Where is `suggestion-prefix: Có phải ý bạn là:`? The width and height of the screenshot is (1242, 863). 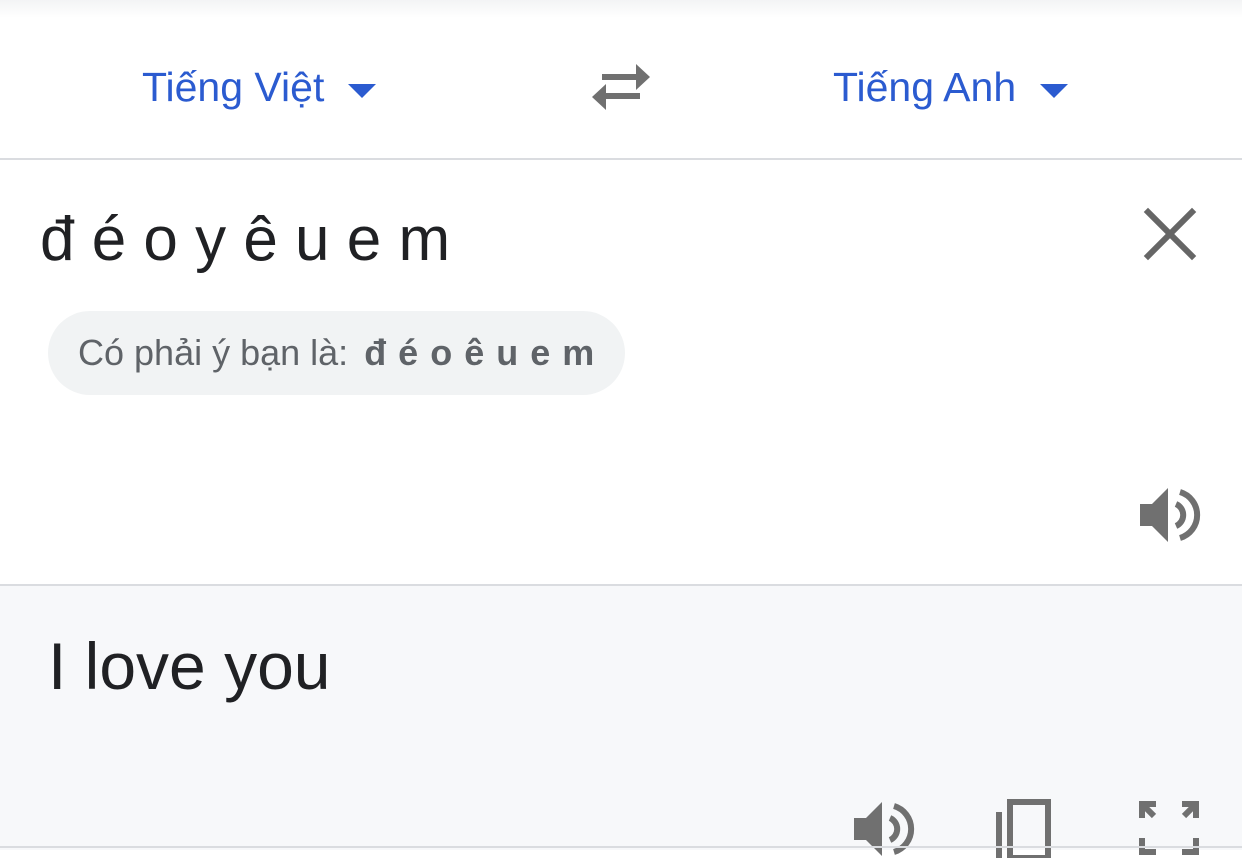
suggestion-prefix: Có phải ý bạn là: is located at coordinates (213, 352).